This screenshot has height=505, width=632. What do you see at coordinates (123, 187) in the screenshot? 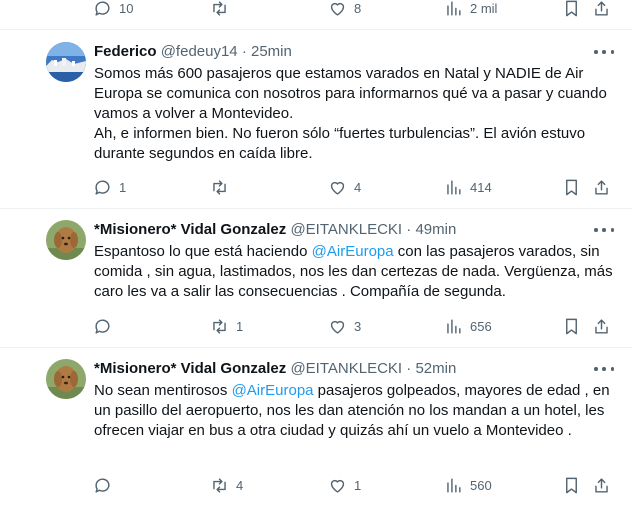
I see `reply-count: 1` at bounding box center [123, 187].